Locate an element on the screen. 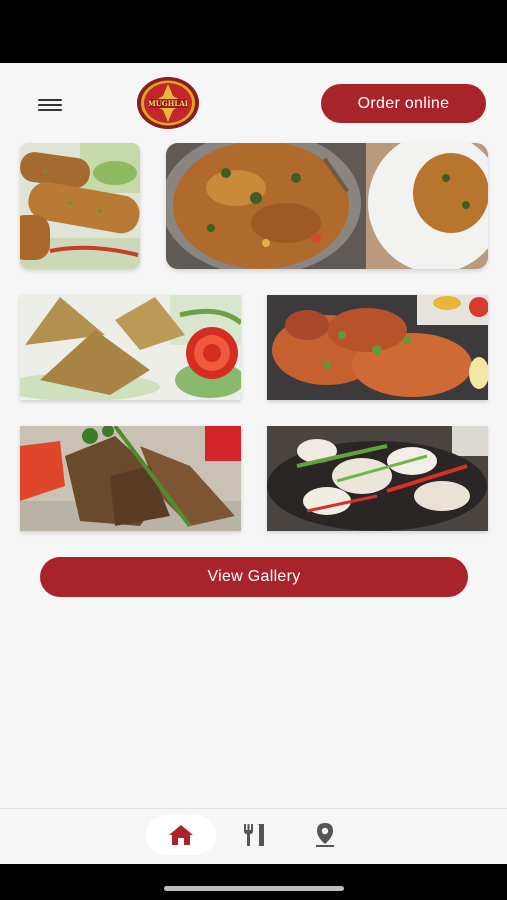  biryani-photo is located at coordinates (327, 206).